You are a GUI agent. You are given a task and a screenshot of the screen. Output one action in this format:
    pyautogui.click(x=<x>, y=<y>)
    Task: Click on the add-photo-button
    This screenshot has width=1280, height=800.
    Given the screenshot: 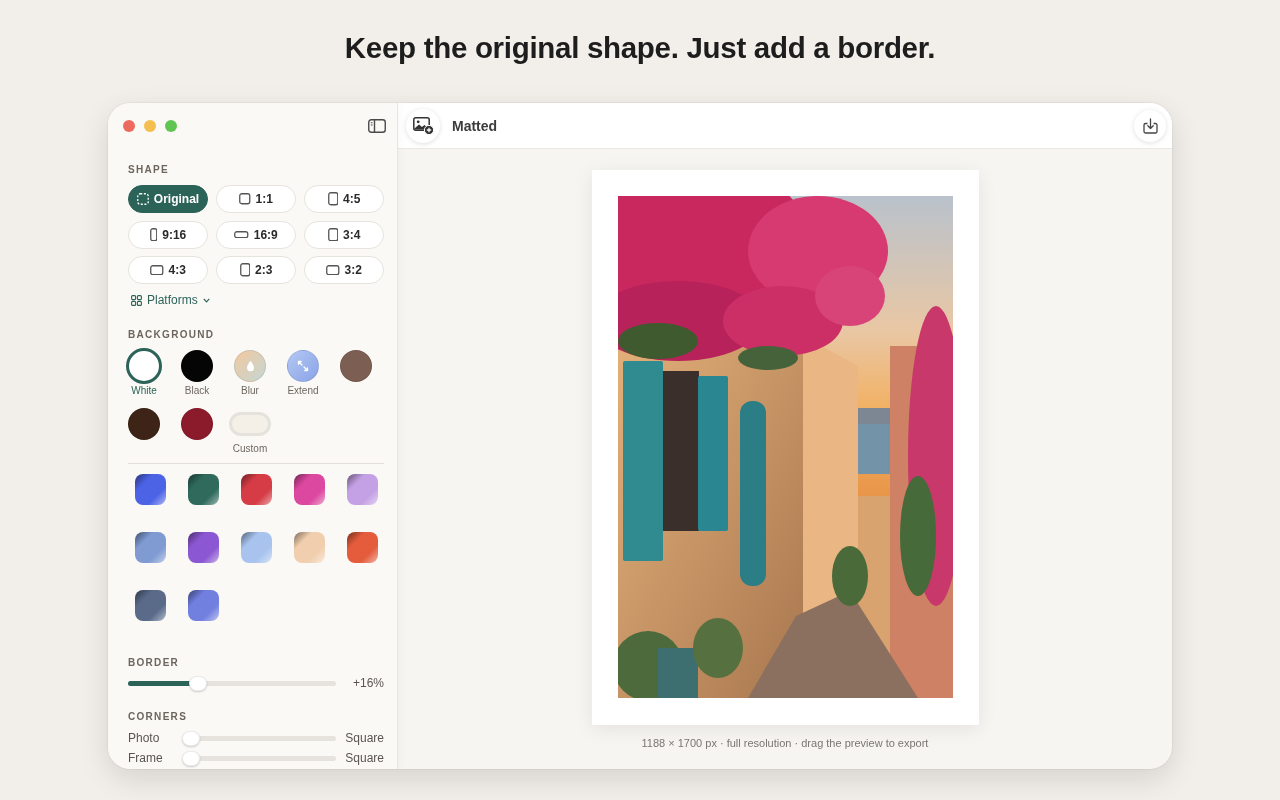 What is the action you would take?
    pyautogui.click(x=423, y=125)
    